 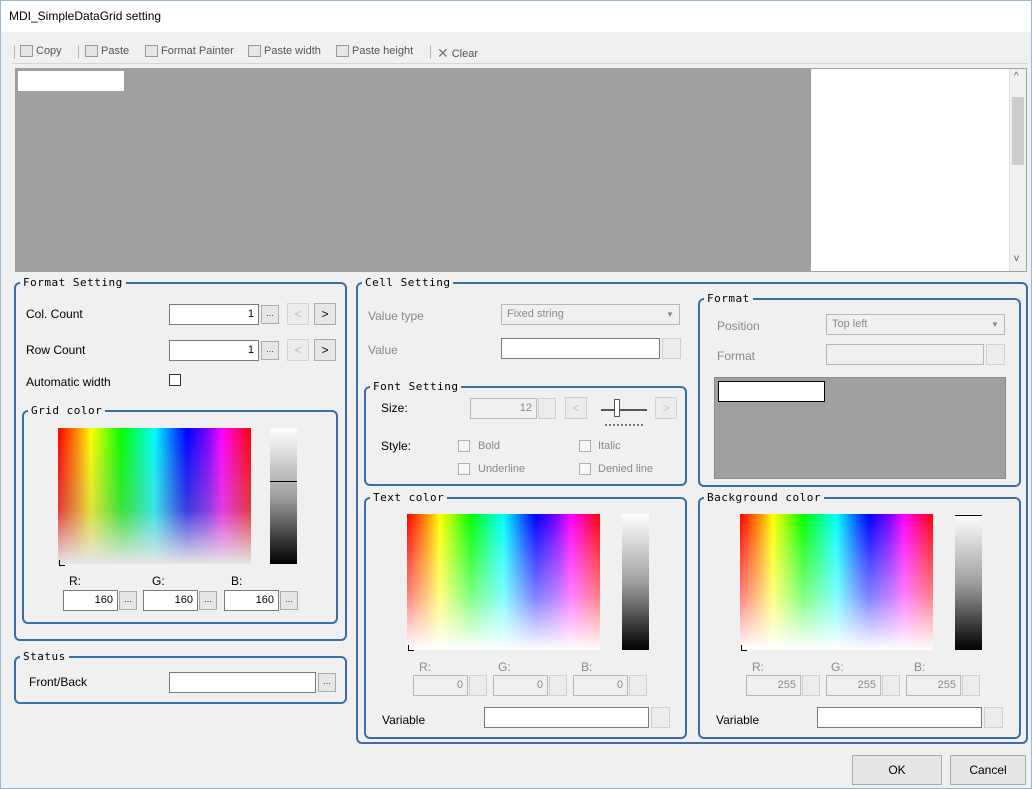 What do you see at coordinates (771, 391) in the screenshot?
I see `format-preview-cell` at bounding box center [771, 391].